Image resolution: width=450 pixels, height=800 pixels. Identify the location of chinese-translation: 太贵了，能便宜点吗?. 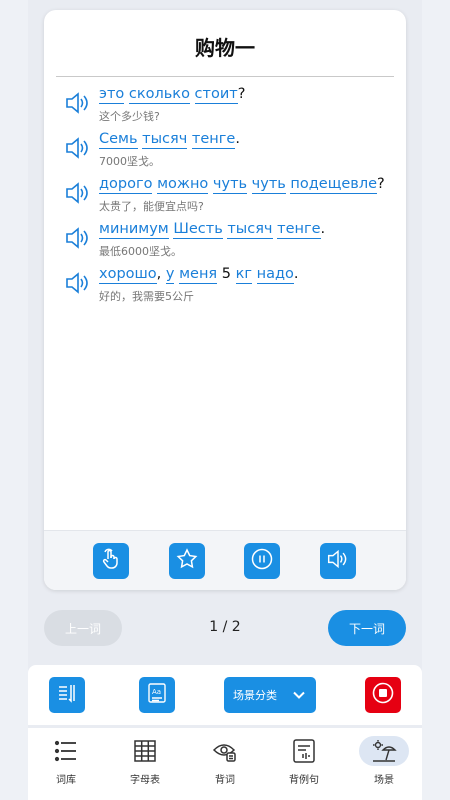
(151, 206).